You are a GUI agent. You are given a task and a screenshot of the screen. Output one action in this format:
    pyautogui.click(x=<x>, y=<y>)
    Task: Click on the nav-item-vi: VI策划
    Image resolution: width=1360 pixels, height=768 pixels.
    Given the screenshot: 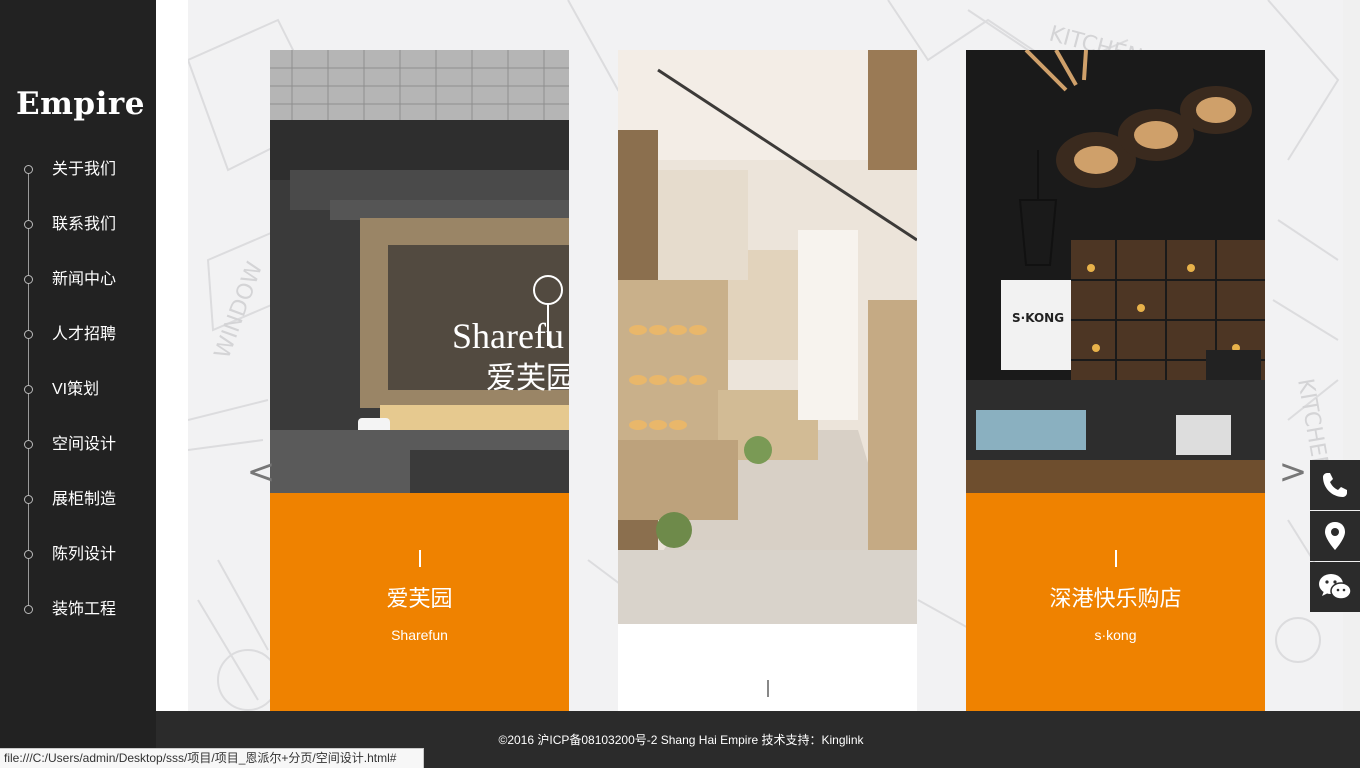 What is the action you would take?
    pyautogui.click(x=78, y=390)
    